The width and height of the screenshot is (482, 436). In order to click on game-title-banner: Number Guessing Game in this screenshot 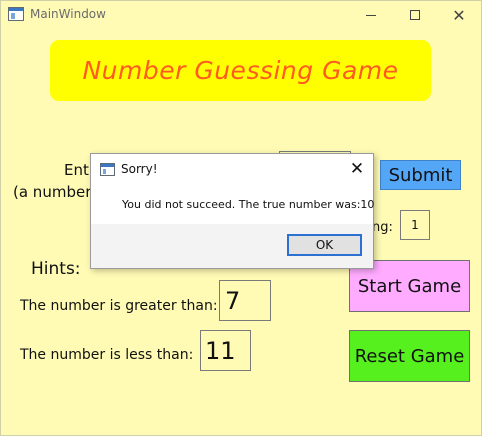, I will do `click(240, 70)`.